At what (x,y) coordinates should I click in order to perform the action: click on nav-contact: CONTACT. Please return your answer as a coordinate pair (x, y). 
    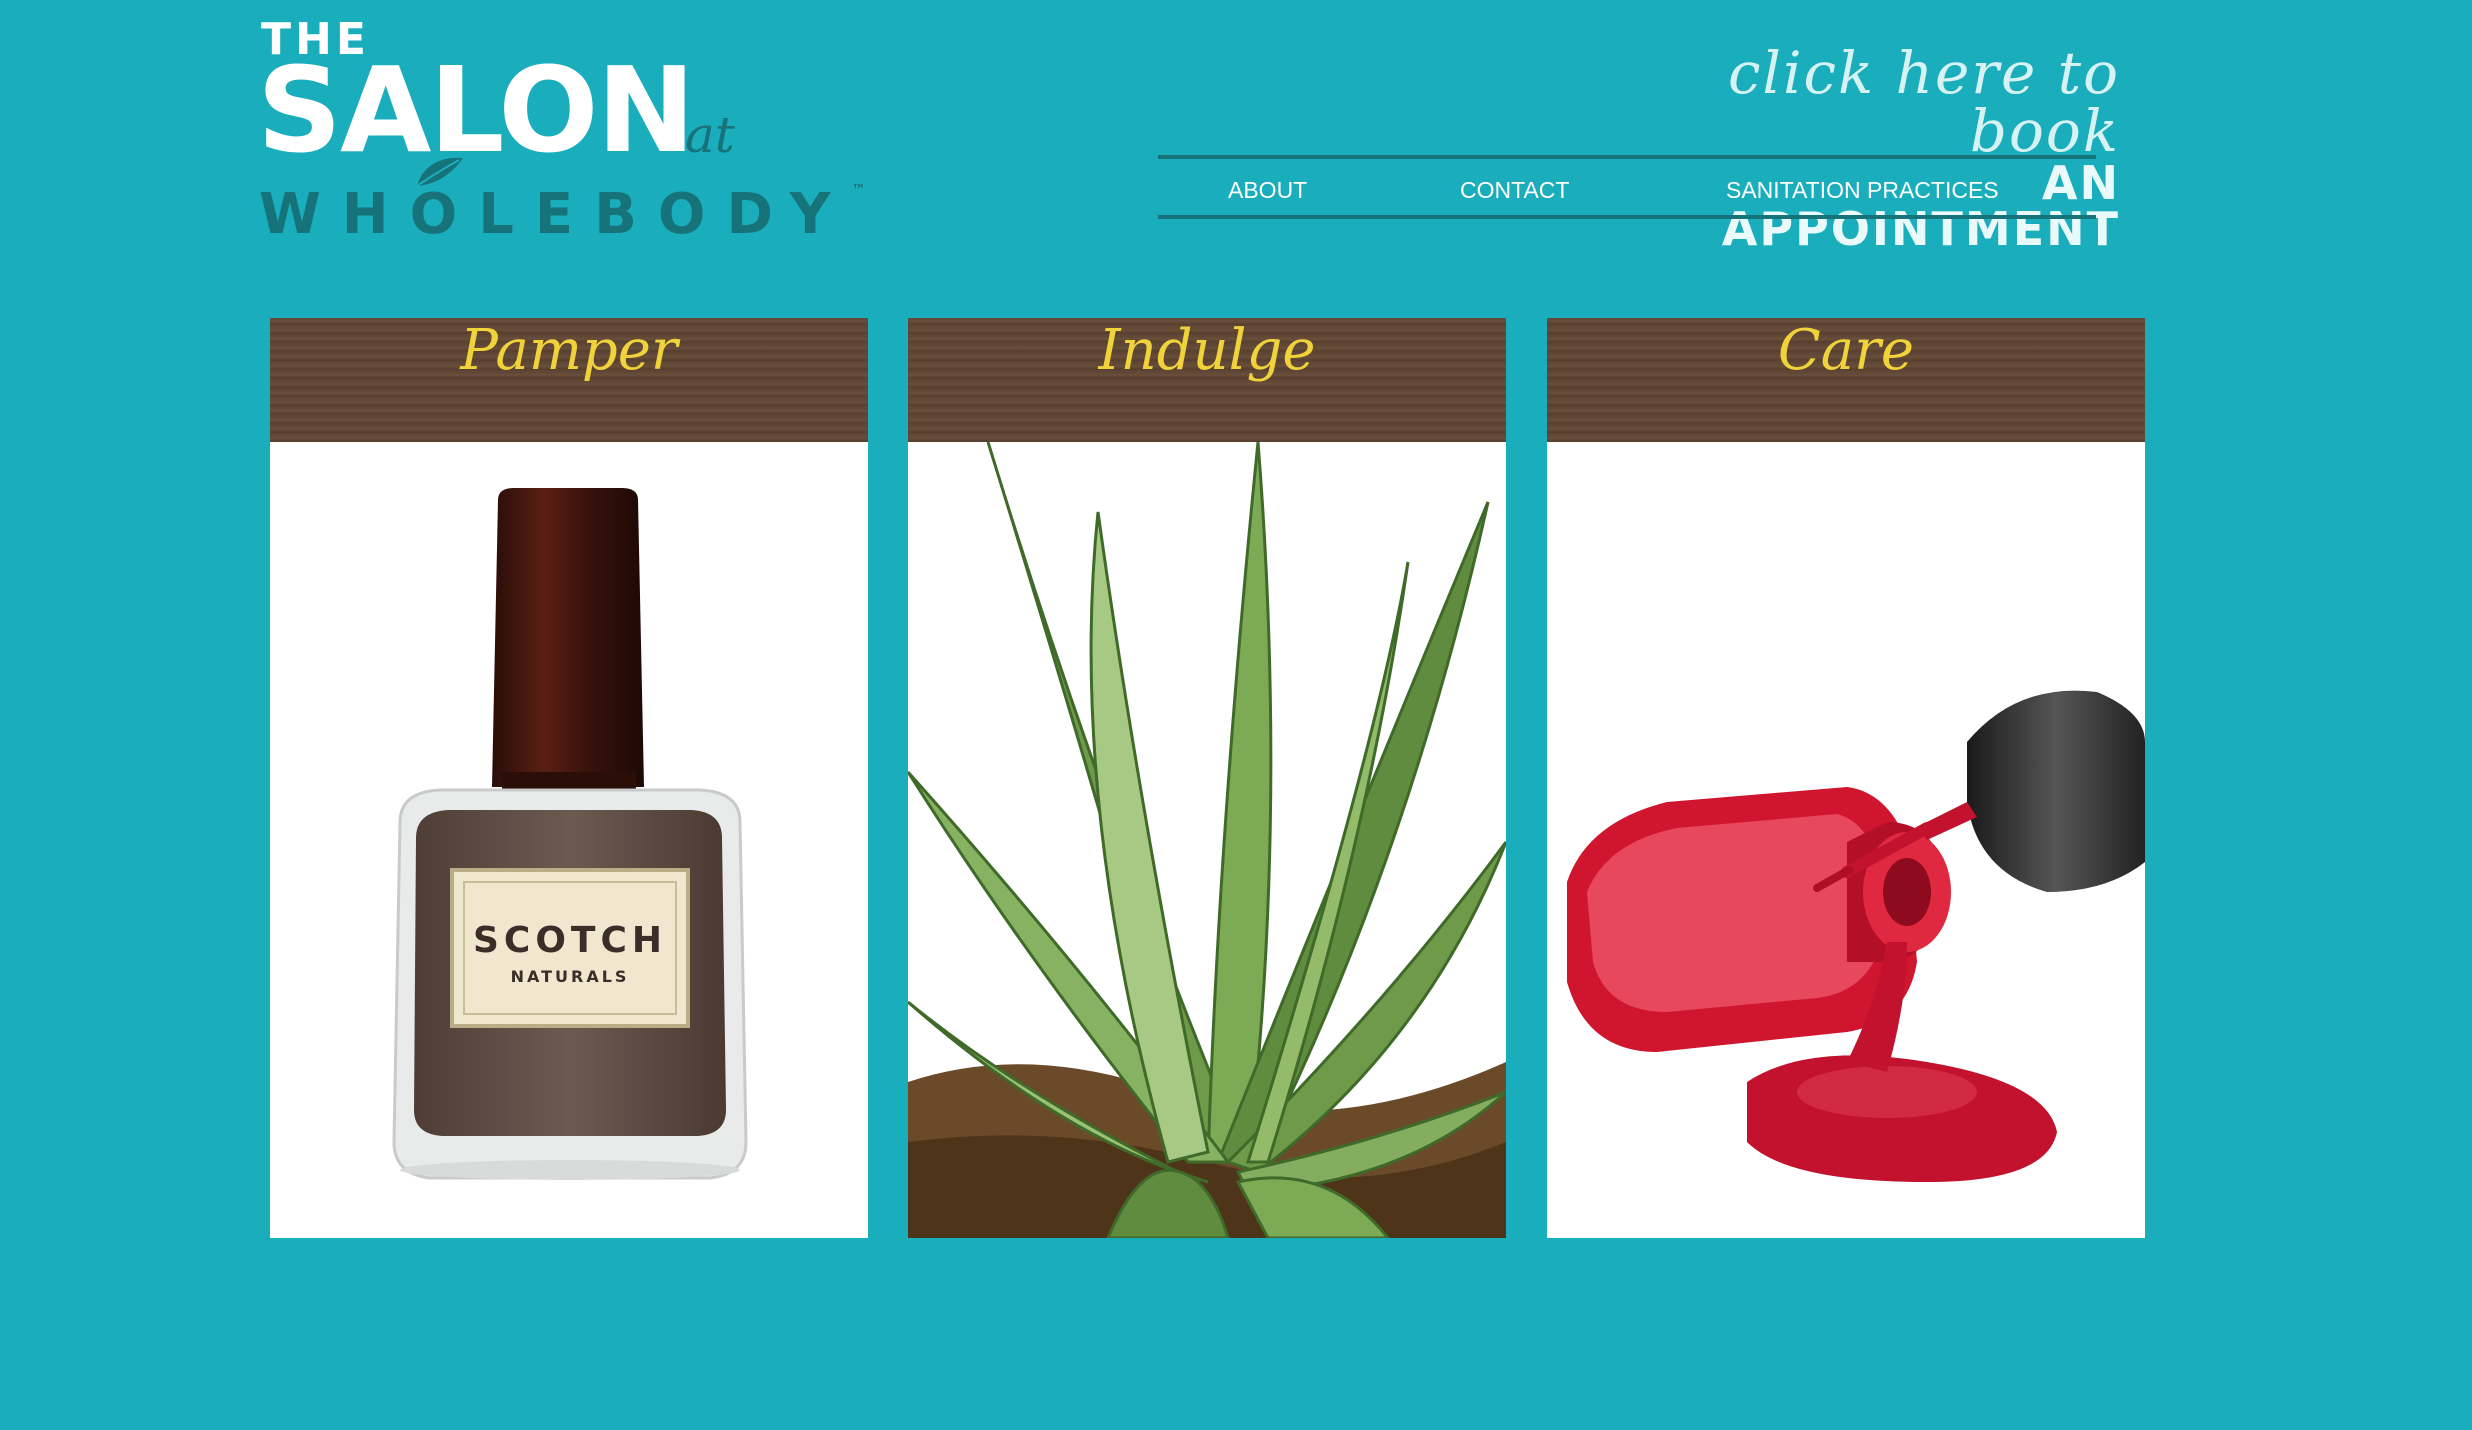
    Looking at the image, I should click on (1514, 190).